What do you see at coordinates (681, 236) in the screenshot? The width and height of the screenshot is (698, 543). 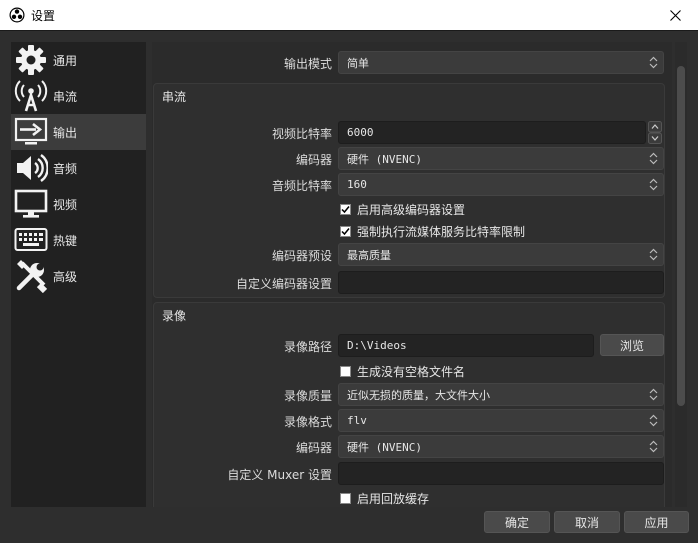 I see `scrollbar-thumb` at bounding box center [681, 236].